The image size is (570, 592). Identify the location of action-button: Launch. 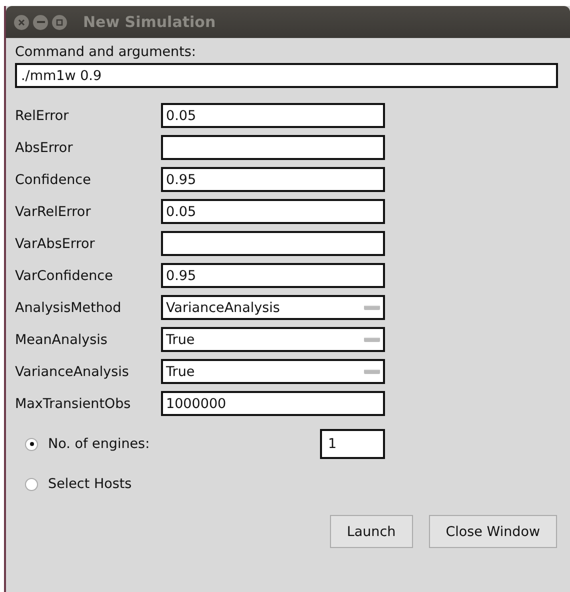
(371, 531).